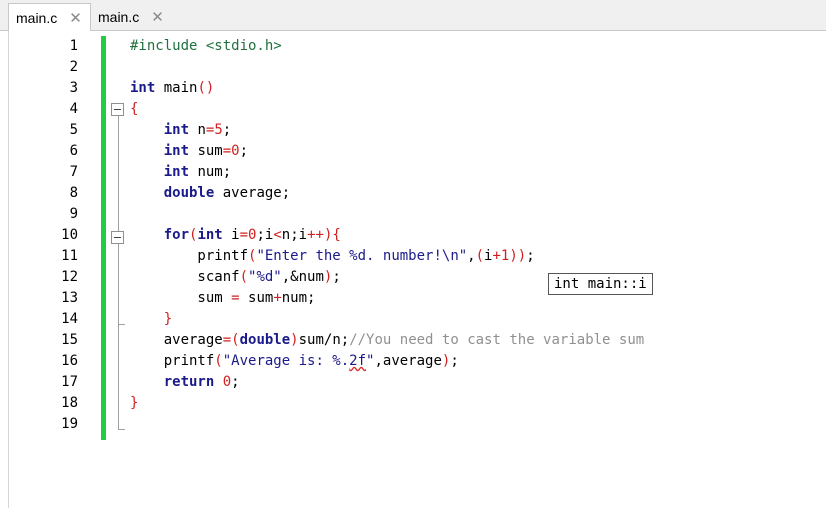  I want to click on line-number: 17, so click(69, 382).